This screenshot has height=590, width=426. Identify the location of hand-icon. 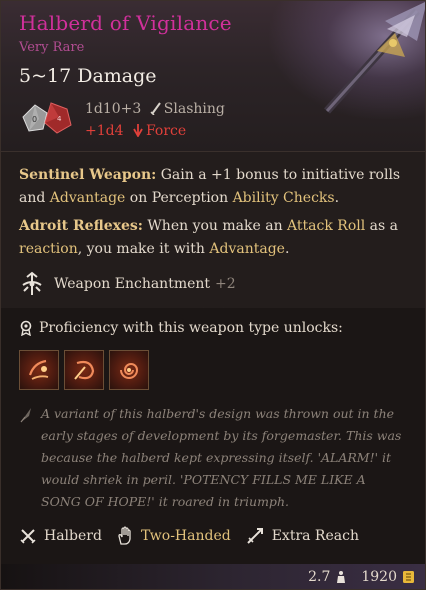
(124, 535).